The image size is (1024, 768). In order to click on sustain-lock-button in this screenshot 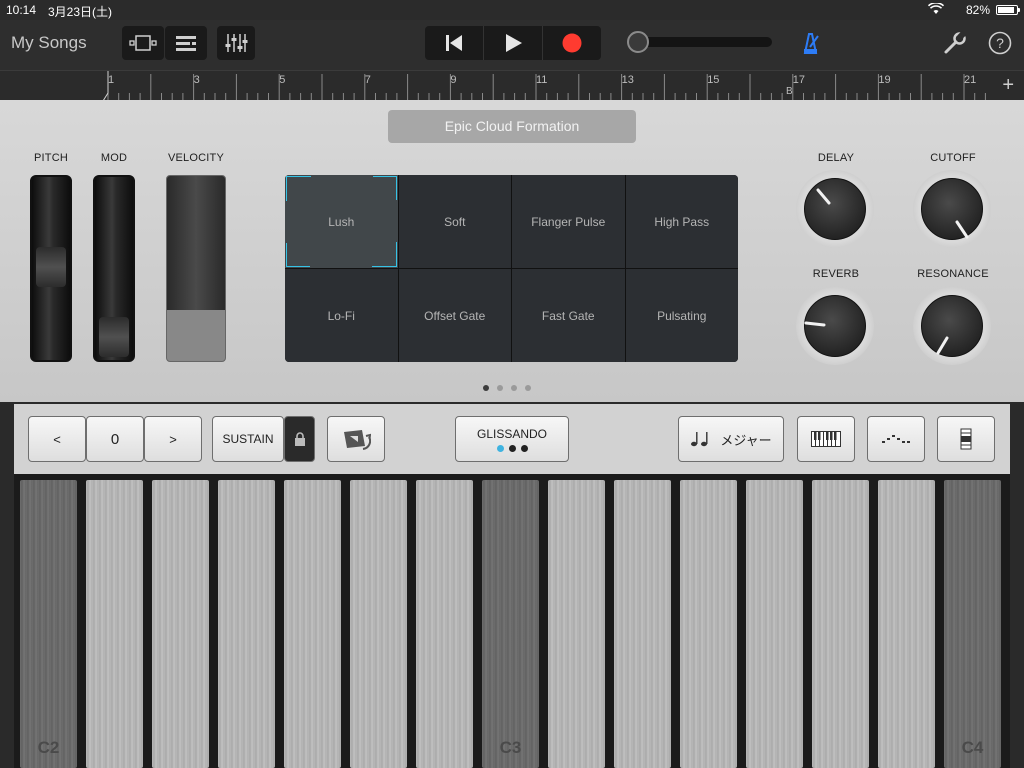, I will do `click(299, 439)`.